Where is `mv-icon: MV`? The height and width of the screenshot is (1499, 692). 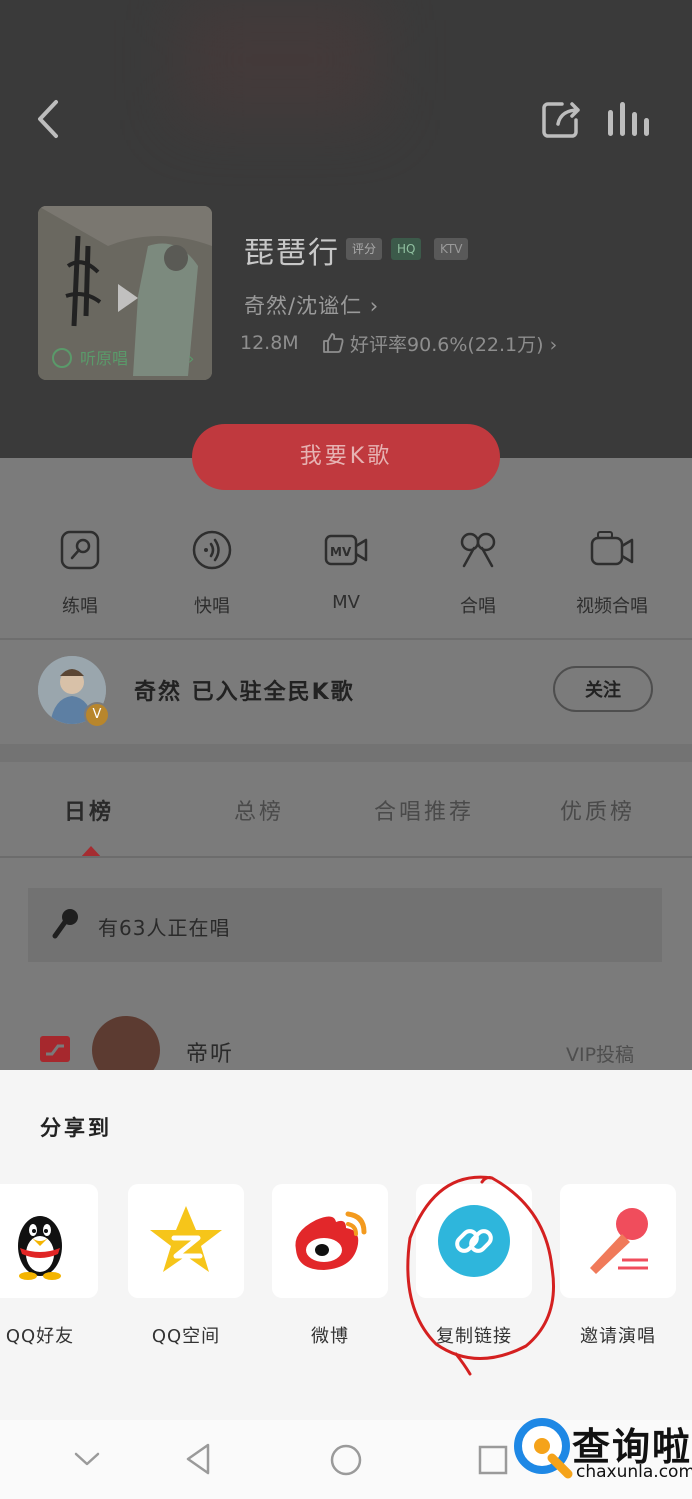
mv-icon: MV is located at coordinates (346, 550).